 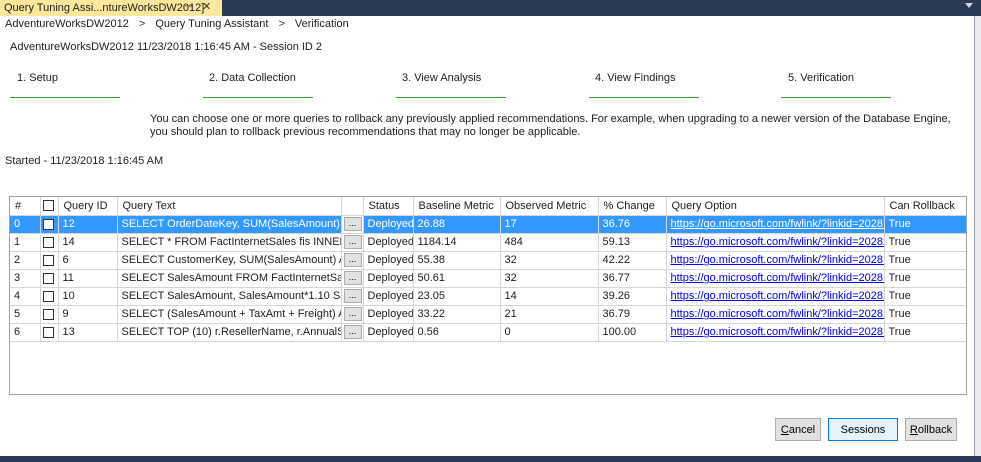 I want to click on baseline-metric: 50.61, so click(x=457, y=278).